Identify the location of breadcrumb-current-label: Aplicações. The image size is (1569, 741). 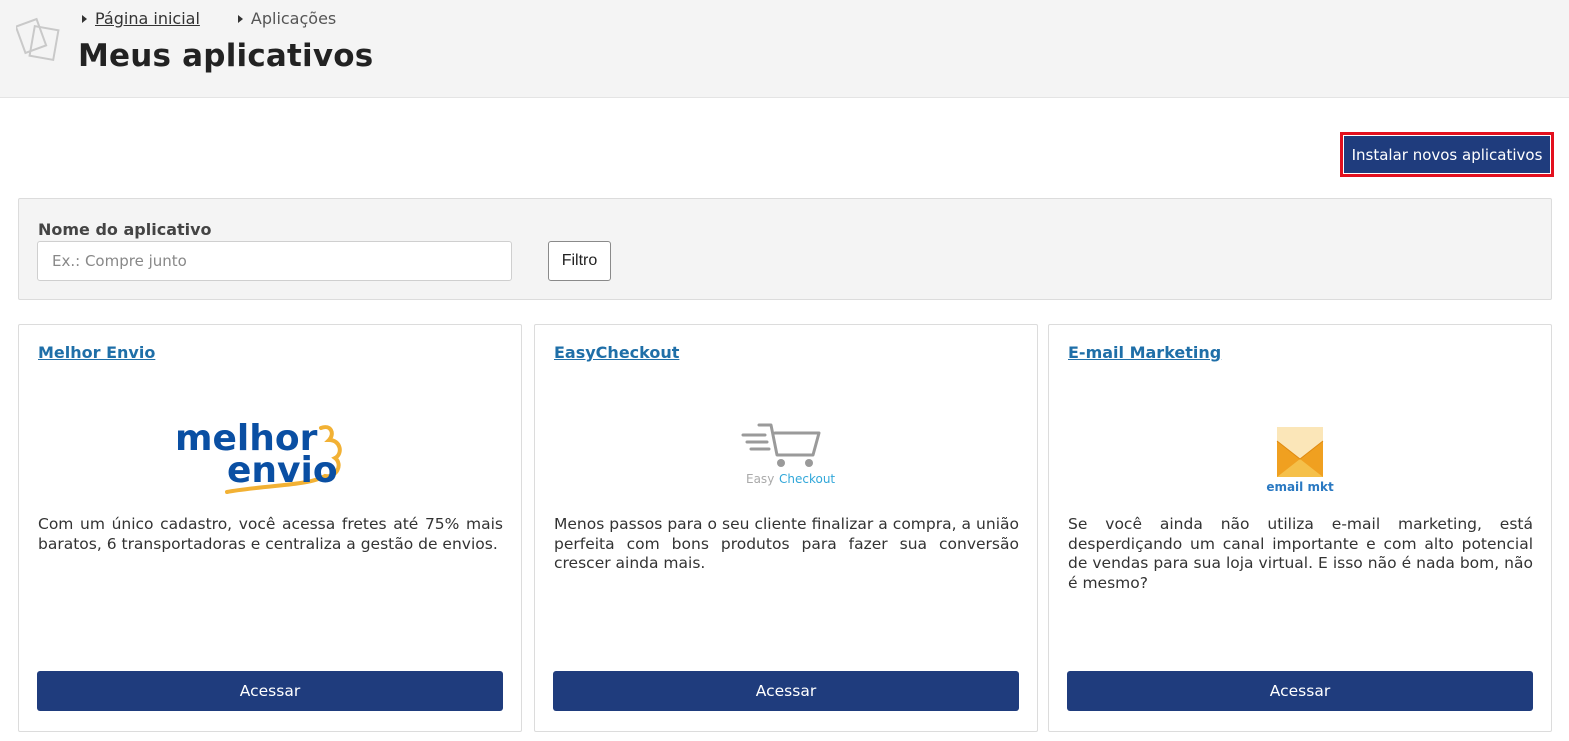
(293, 18).